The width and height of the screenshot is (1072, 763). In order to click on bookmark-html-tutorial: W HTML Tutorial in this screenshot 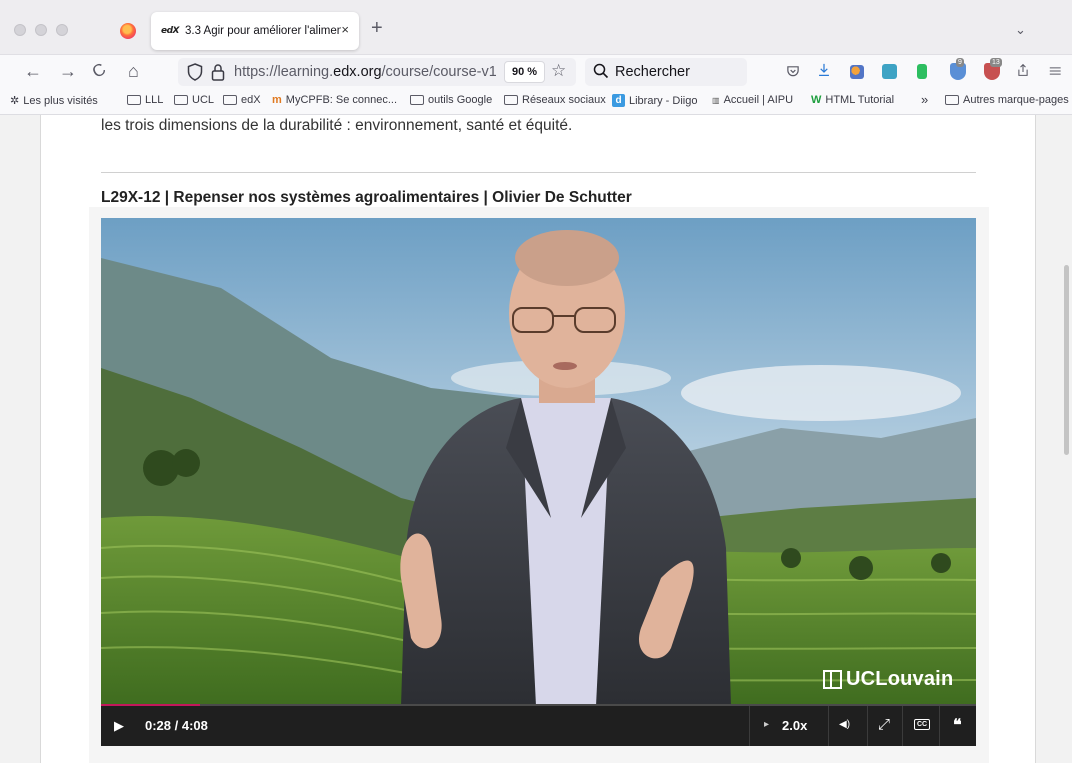, I will do `click(852, 100)`.